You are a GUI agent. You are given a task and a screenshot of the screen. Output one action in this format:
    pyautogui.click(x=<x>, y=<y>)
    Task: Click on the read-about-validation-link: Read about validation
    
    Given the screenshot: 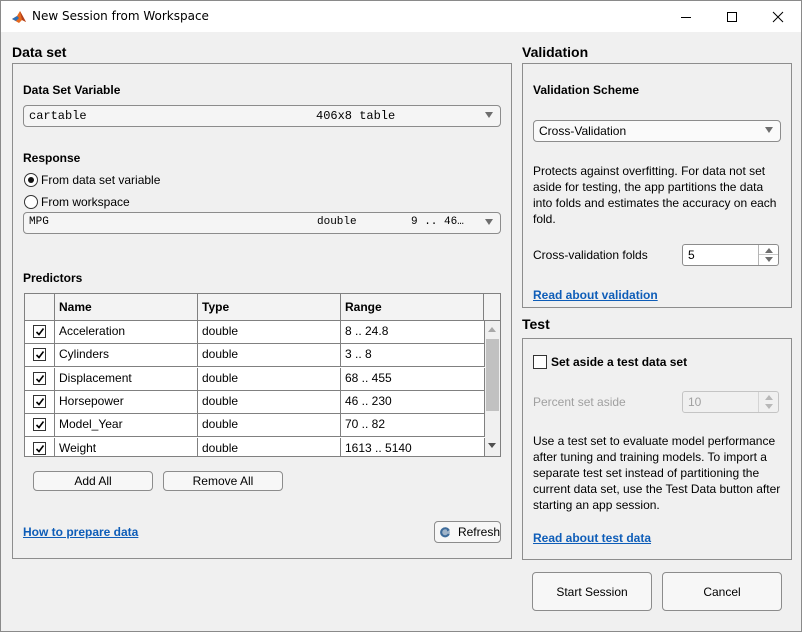 What is the action you would take?
    pyautogui.click(x=595, y=295)
    